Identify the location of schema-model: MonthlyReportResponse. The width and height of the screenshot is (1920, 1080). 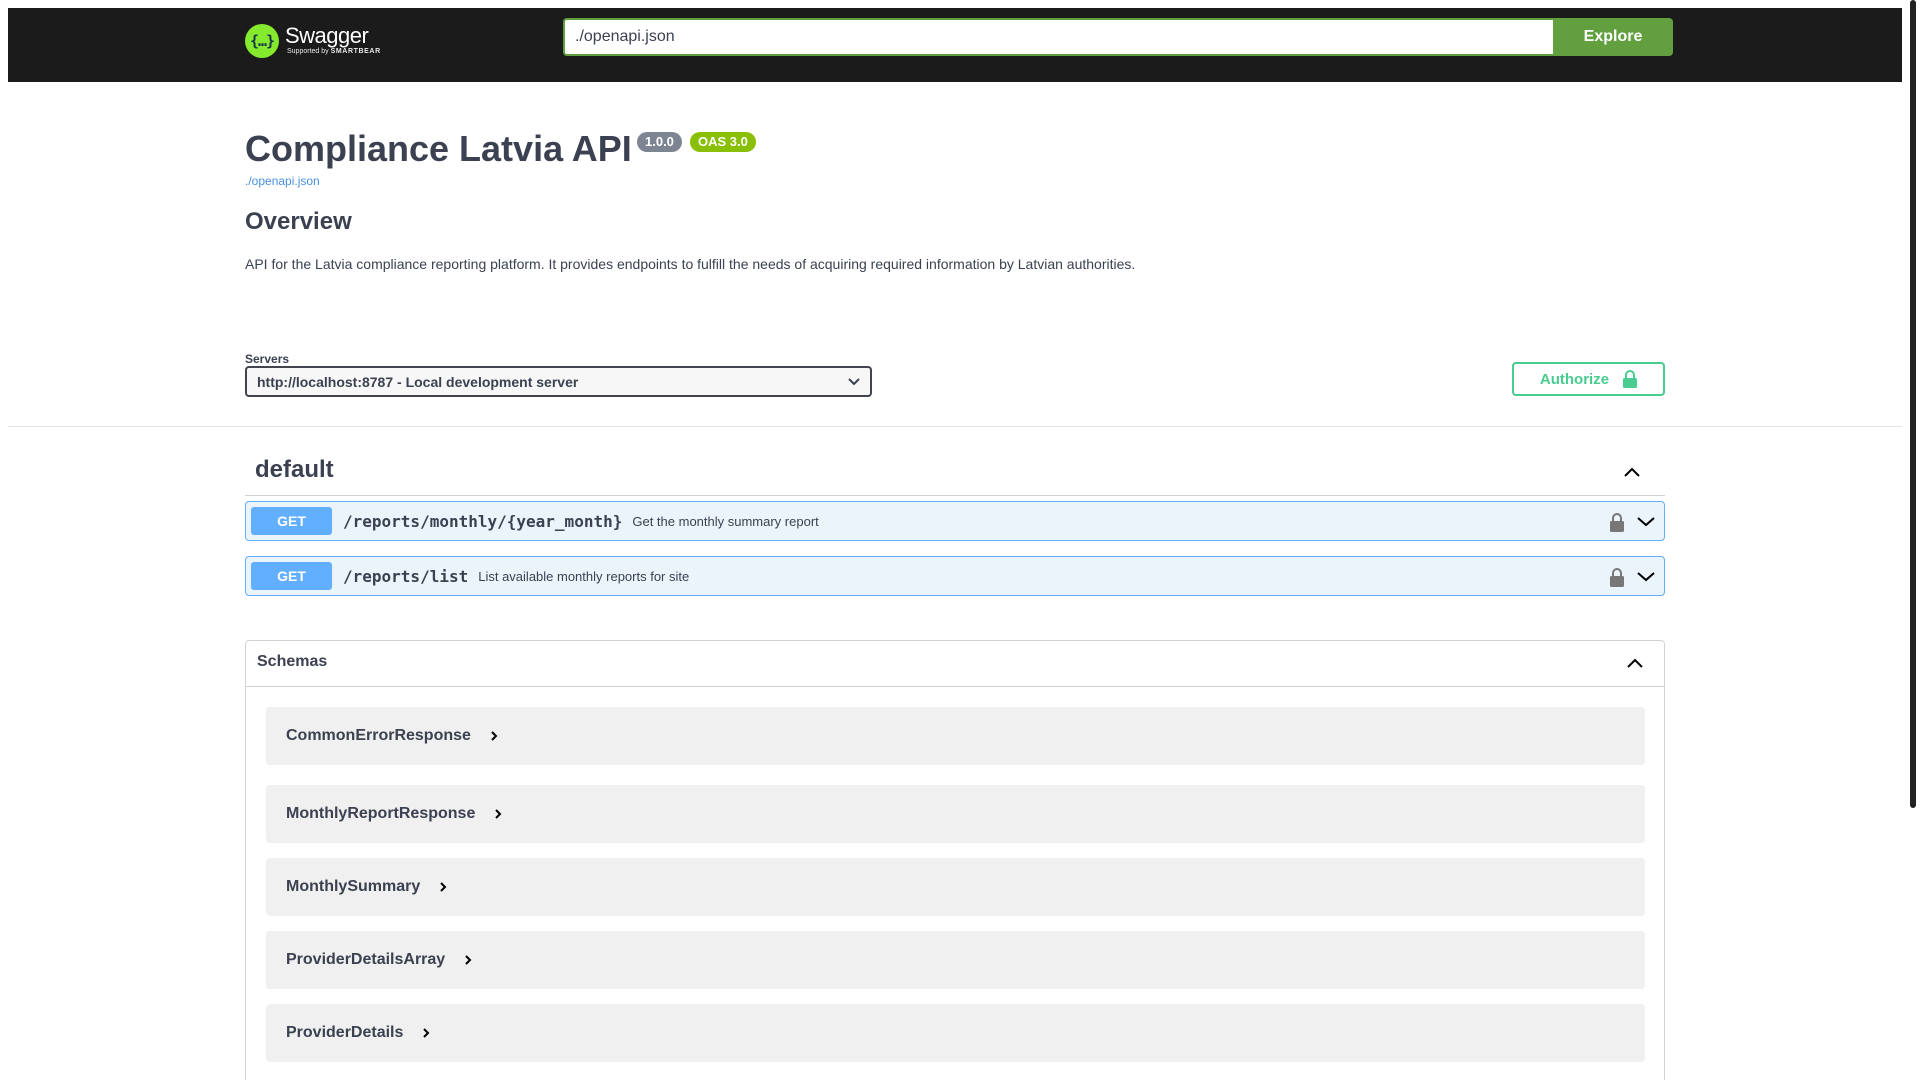
(955, 814).